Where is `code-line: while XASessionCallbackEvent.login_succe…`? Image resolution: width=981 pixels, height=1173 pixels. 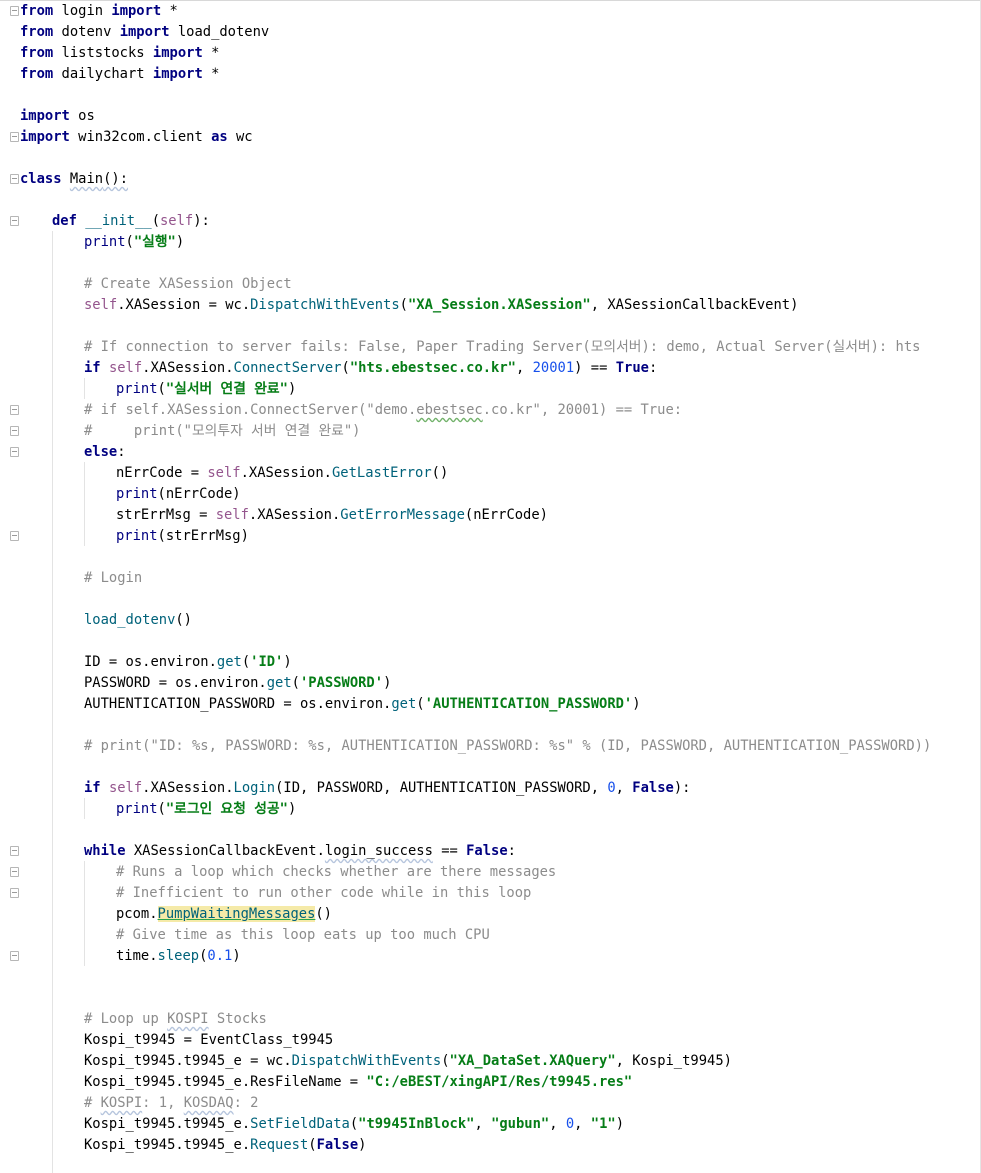 code-line: while XASessionCallbackEvent.login_succe… is located at coordinates (300, 851).